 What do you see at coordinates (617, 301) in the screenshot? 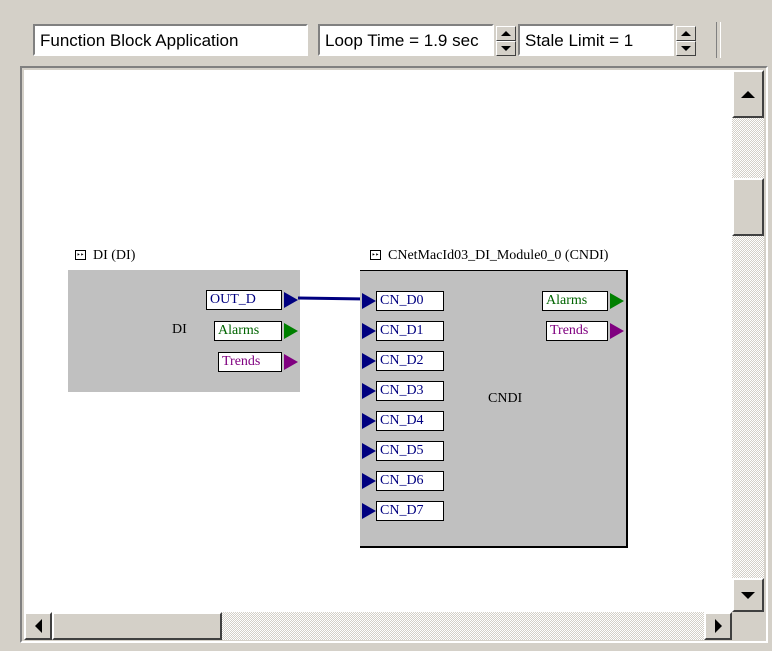
I see `alarms-arrow-icon` at bounding box center [617, 301].